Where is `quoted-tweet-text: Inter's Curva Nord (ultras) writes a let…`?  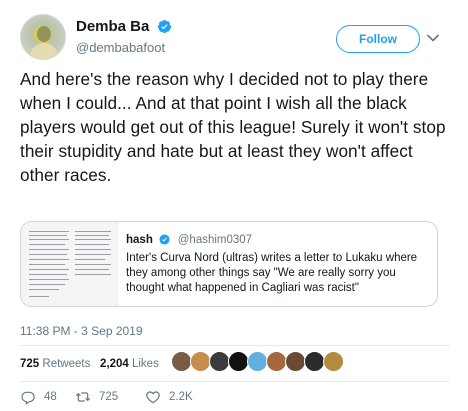 quoted-tweet-text: Inter's Curva Nord (ultras) writes a let… is located at coordinates (272, 273).